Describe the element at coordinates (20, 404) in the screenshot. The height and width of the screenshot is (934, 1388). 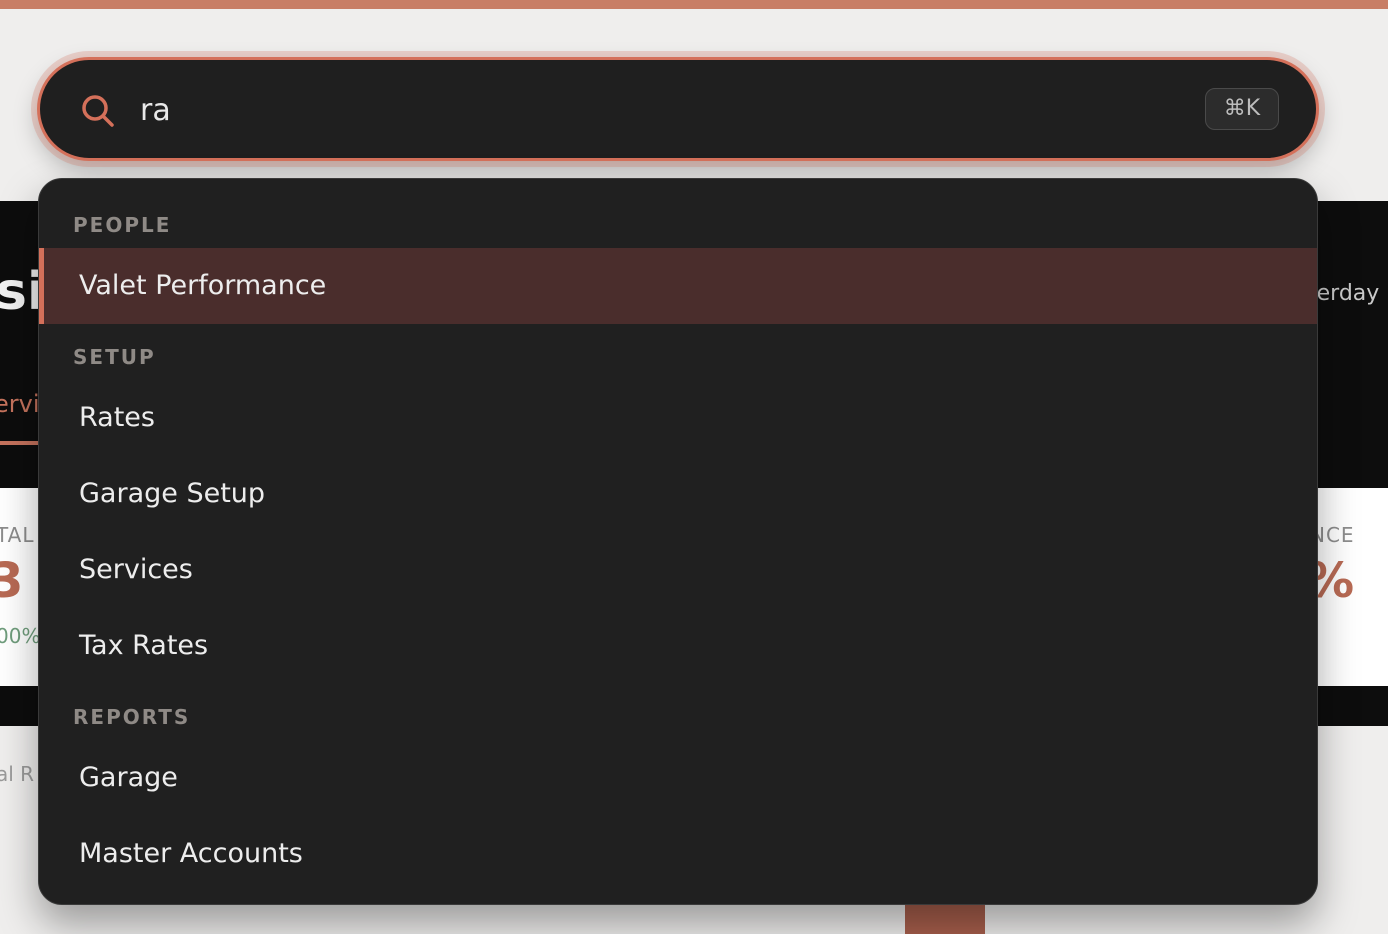
I see `background-tab: ervi` at that location.